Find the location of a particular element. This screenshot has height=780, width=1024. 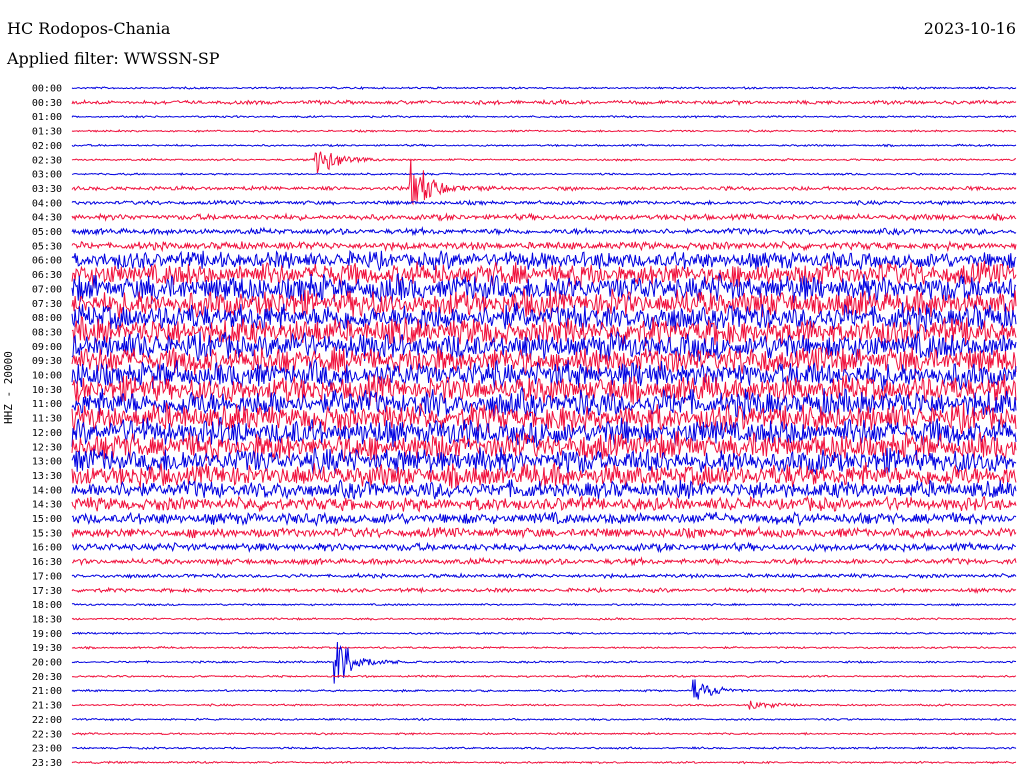

time-tick-label: 09:30 is located at coordinates (47, 361).